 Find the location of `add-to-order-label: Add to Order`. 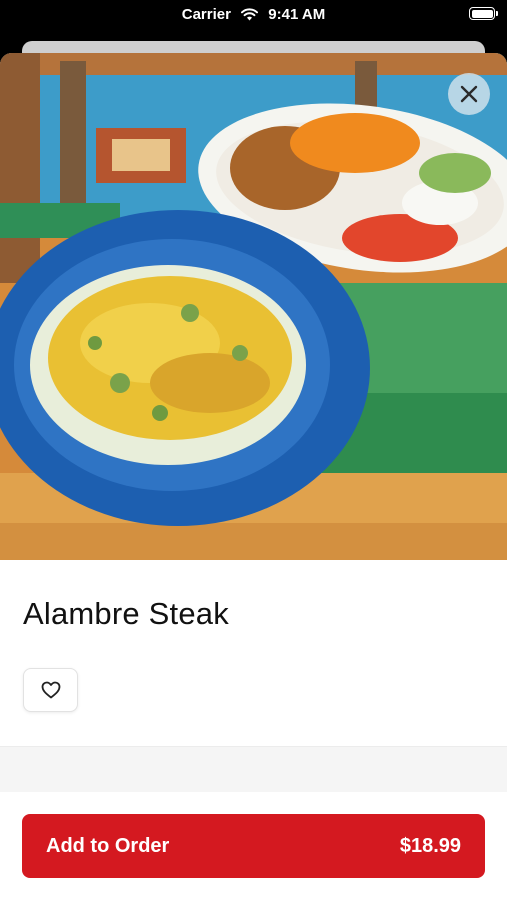

add-to-order-label: Add to Order is located at coordinates (108, 845).